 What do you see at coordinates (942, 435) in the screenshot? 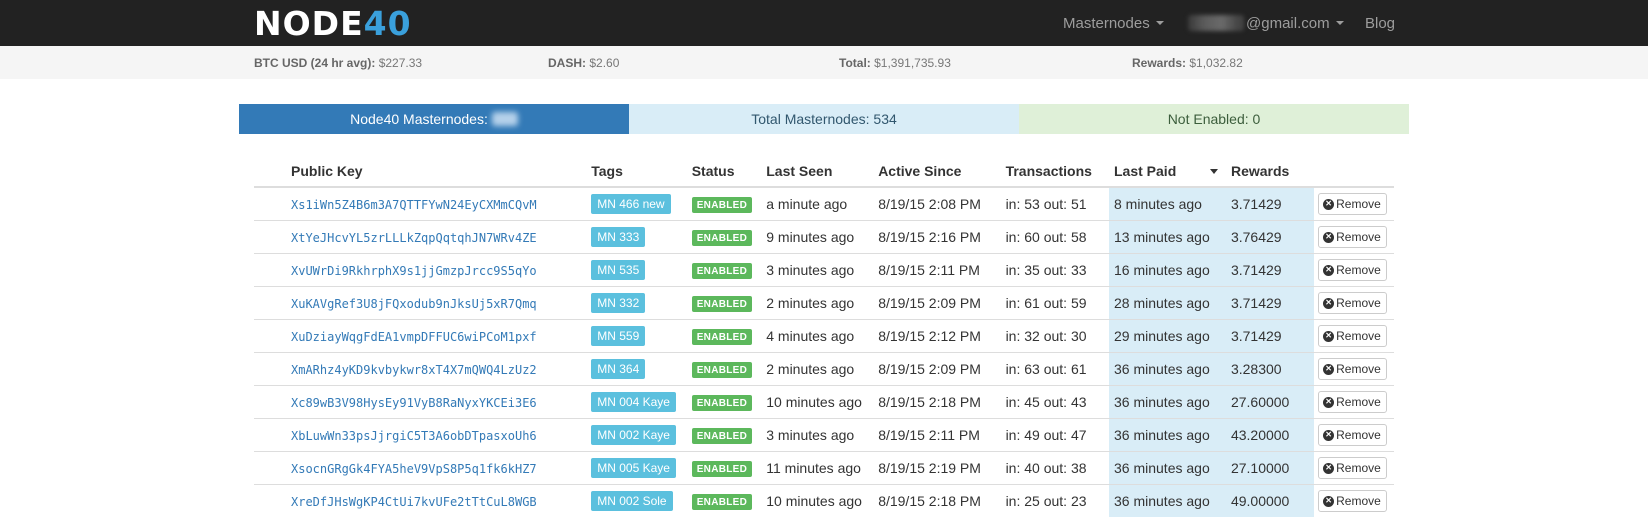
I see `active-since-cell: 8/19/15 2:11 PM` at bounding box center [942, 435].